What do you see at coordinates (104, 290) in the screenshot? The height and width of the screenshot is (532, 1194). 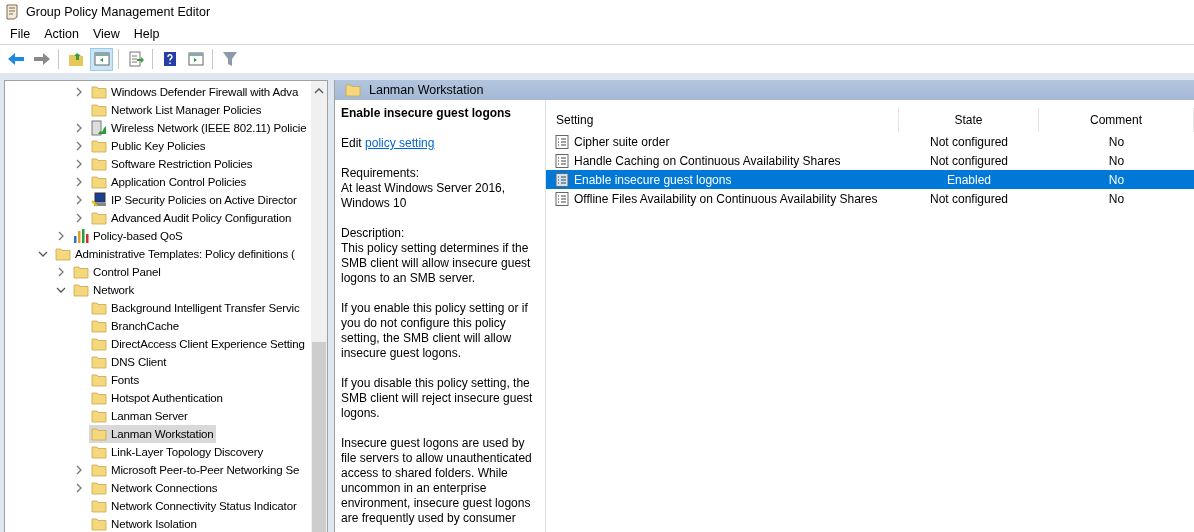 I see `tree-item: Network` at bounding box center [104, 290].